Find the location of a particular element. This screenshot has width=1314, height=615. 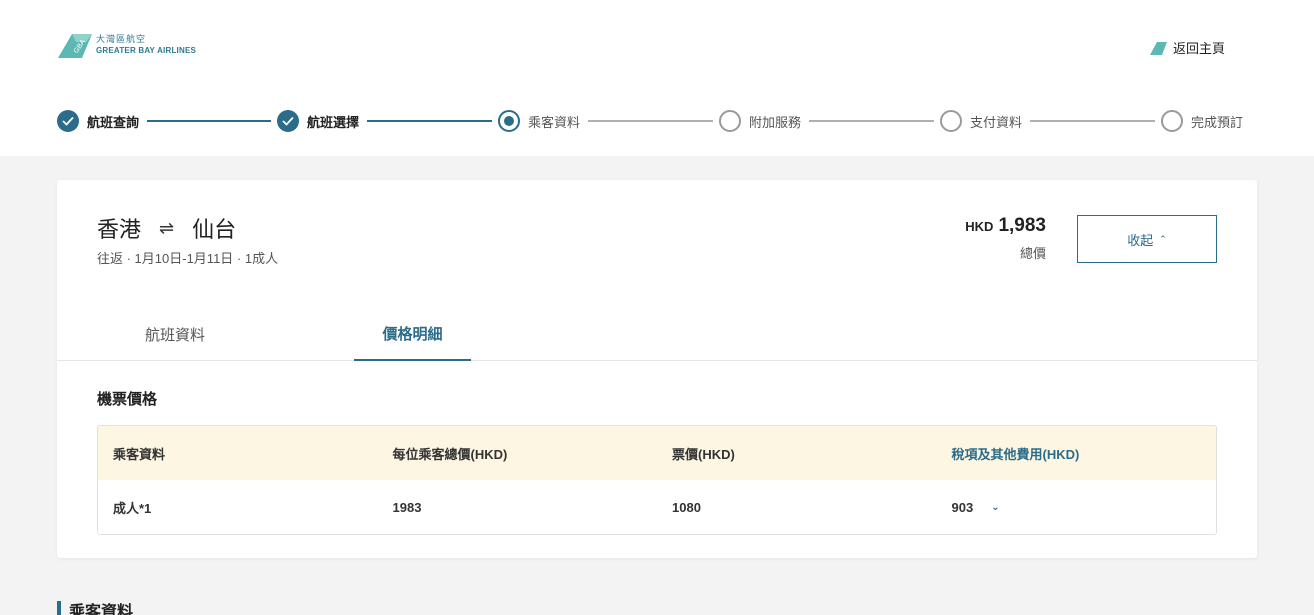

total-per-passenger-cell: 1983 is located at coordinates (407, 507).